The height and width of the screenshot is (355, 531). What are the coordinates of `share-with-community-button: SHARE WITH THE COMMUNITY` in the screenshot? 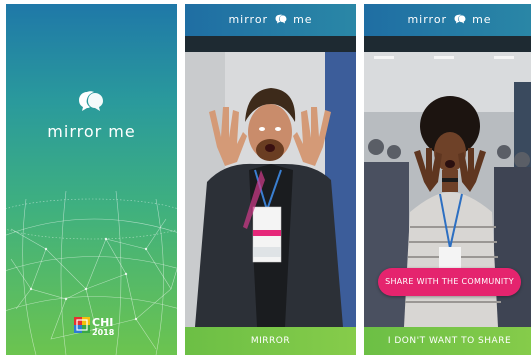 It's located at (449, 282).